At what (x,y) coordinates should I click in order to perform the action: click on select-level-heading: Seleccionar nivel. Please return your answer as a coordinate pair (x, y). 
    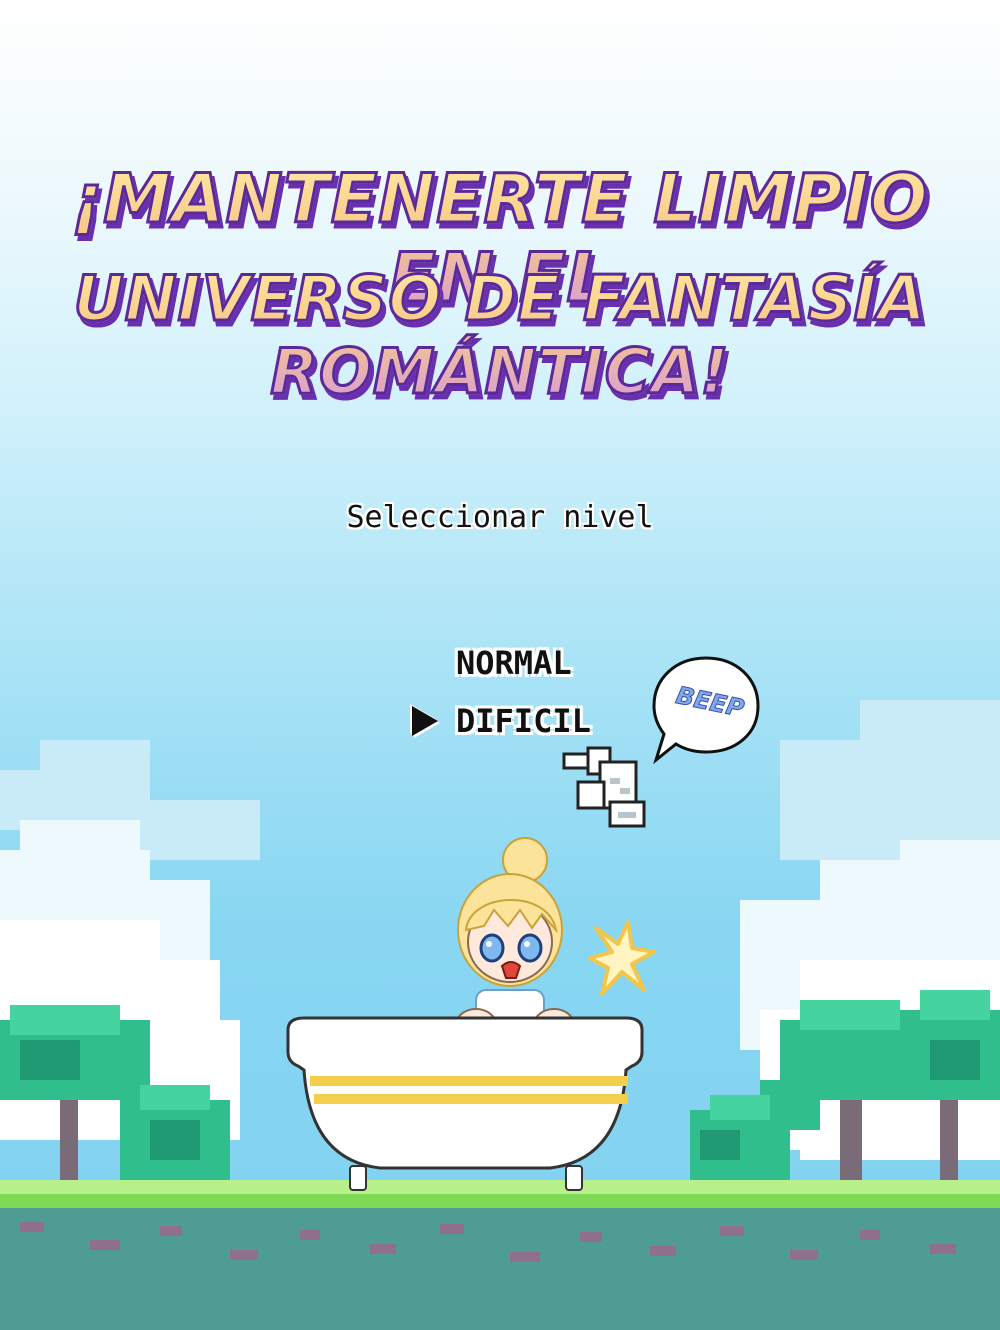
    Looking at the image, I should click on (500, 518).